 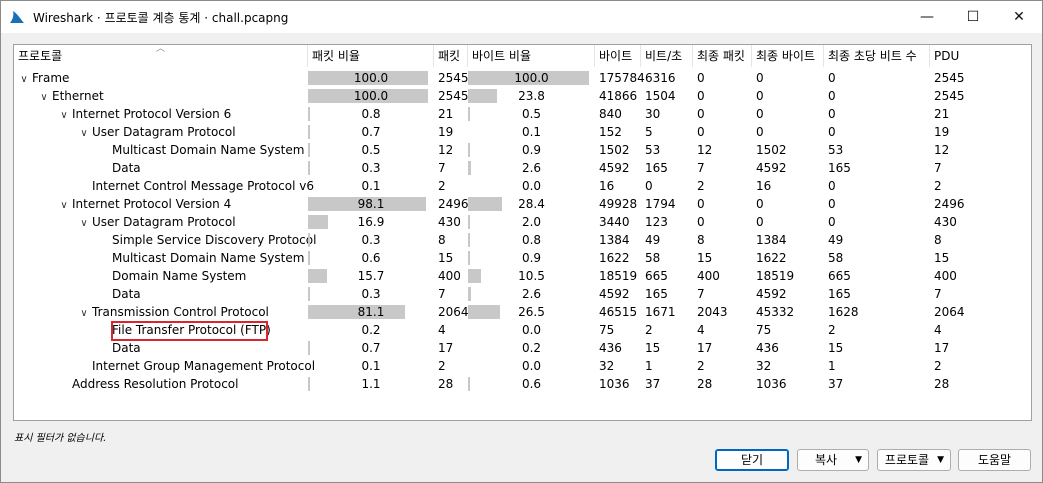 What do you see at coordinates (914, 460) in the screenshot?
I see `protocol-button: 프로토콜 ▼` at bounding box center [914, 460].